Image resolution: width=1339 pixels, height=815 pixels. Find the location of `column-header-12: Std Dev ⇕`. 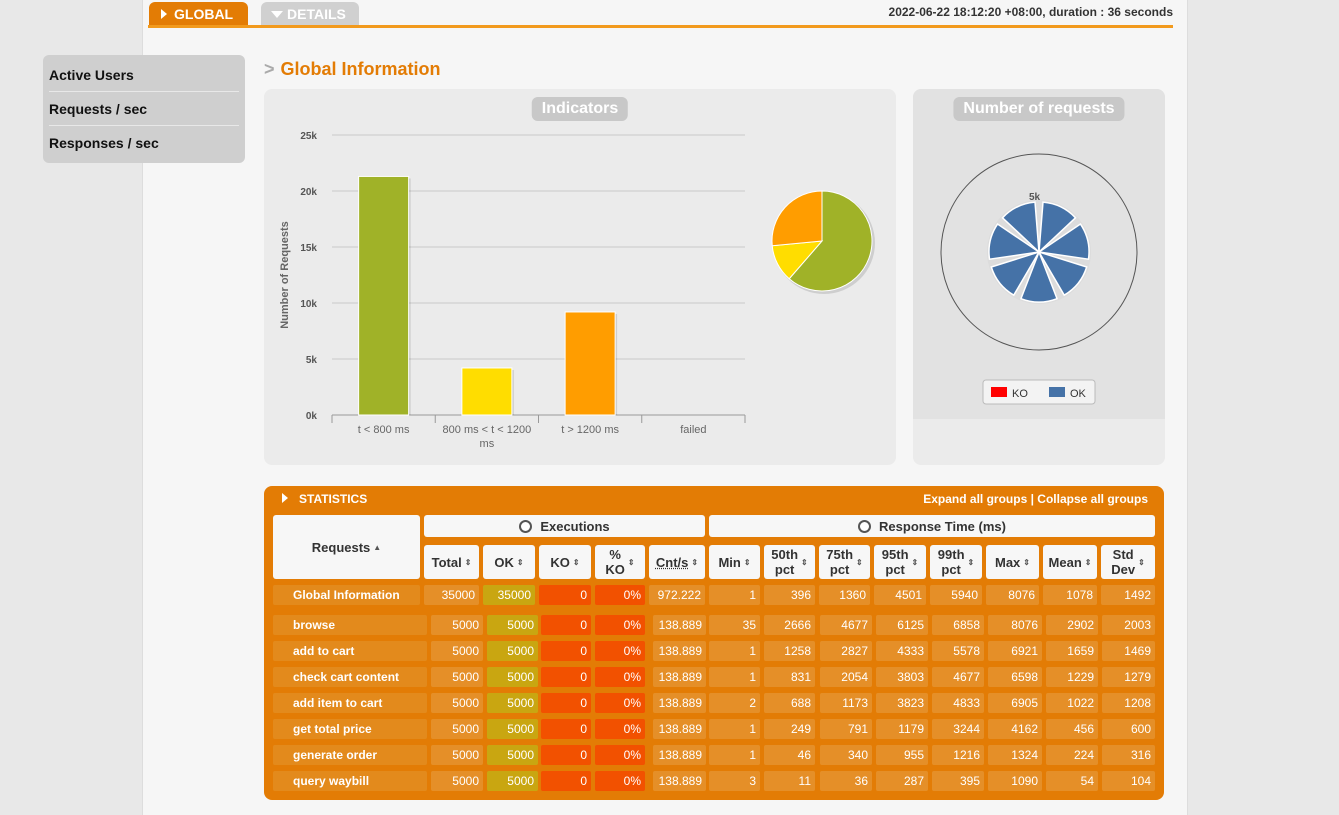

column-header-12: Std Dev ⇕ is located at coordinates (1128, 562).